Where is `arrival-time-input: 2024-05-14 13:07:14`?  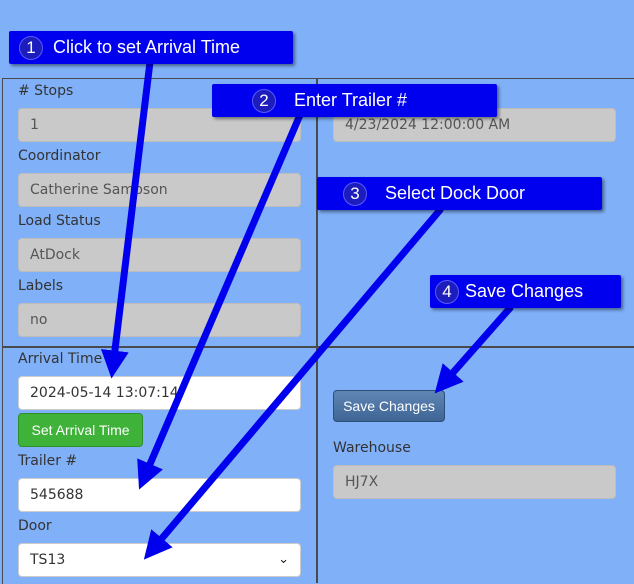
arrival-time-input: 2024-05-14 13:07:14 is located at coordinates (159, 393).